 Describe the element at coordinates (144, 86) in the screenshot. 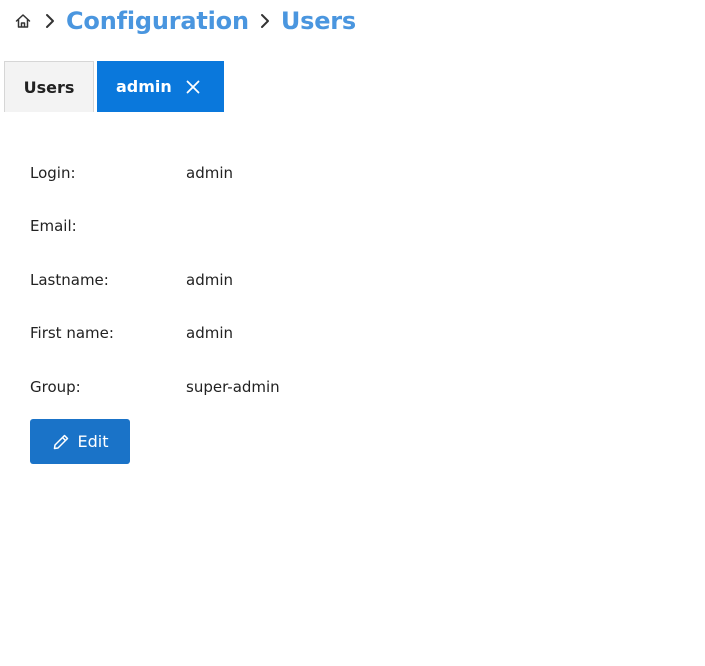

I see `tab-label: admin` at that location.